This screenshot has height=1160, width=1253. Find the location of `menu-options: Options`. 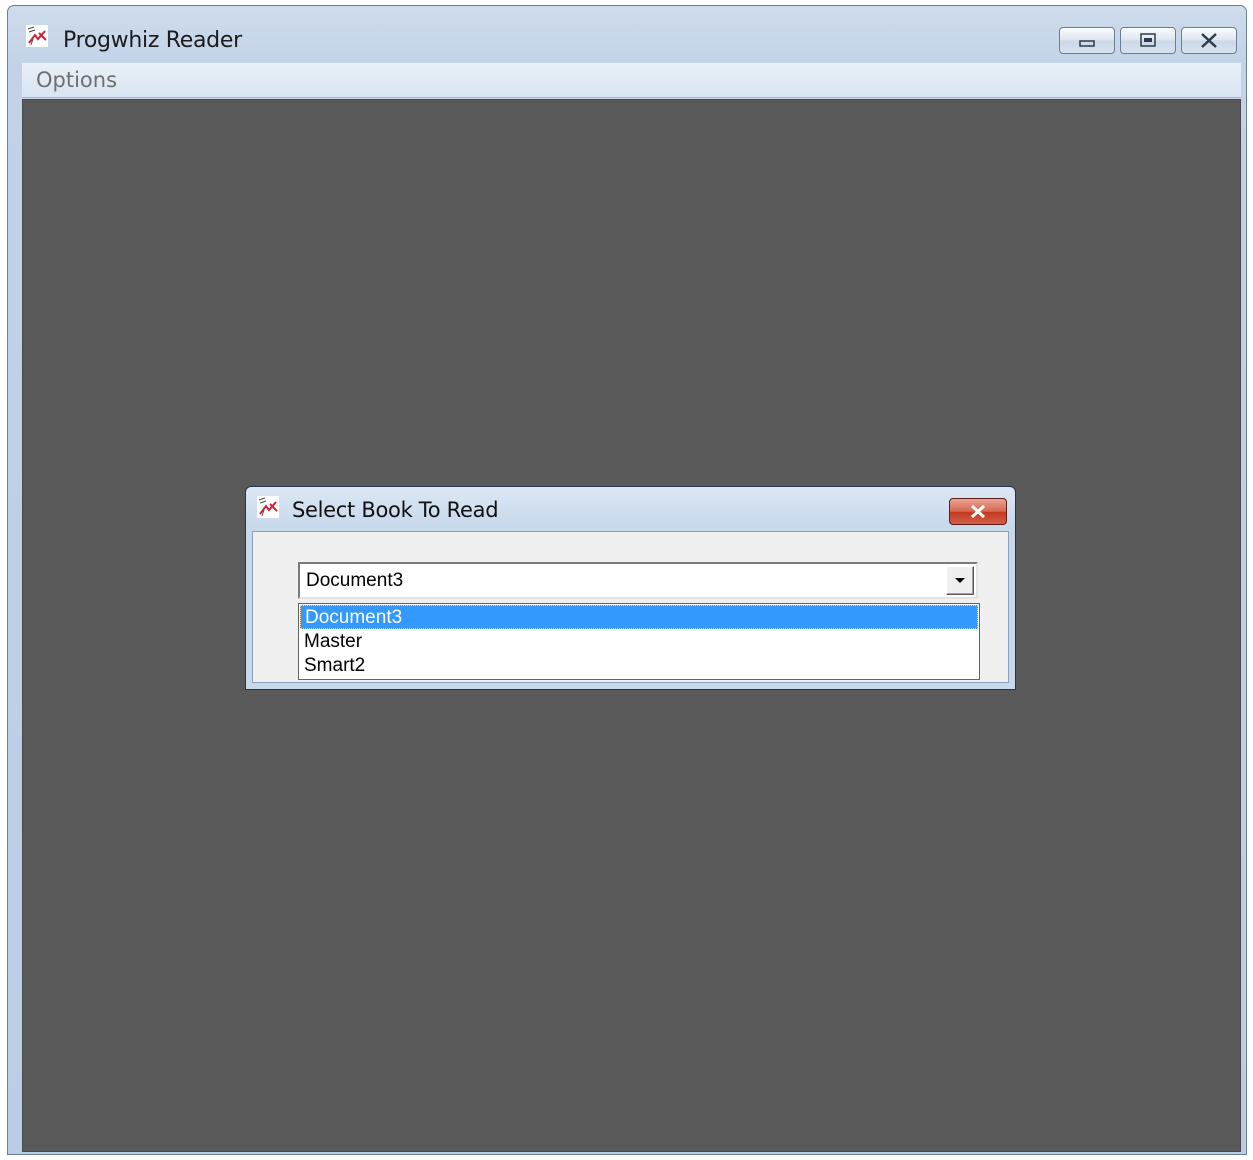

menu-options: Options is located at coordinates (76, 80).